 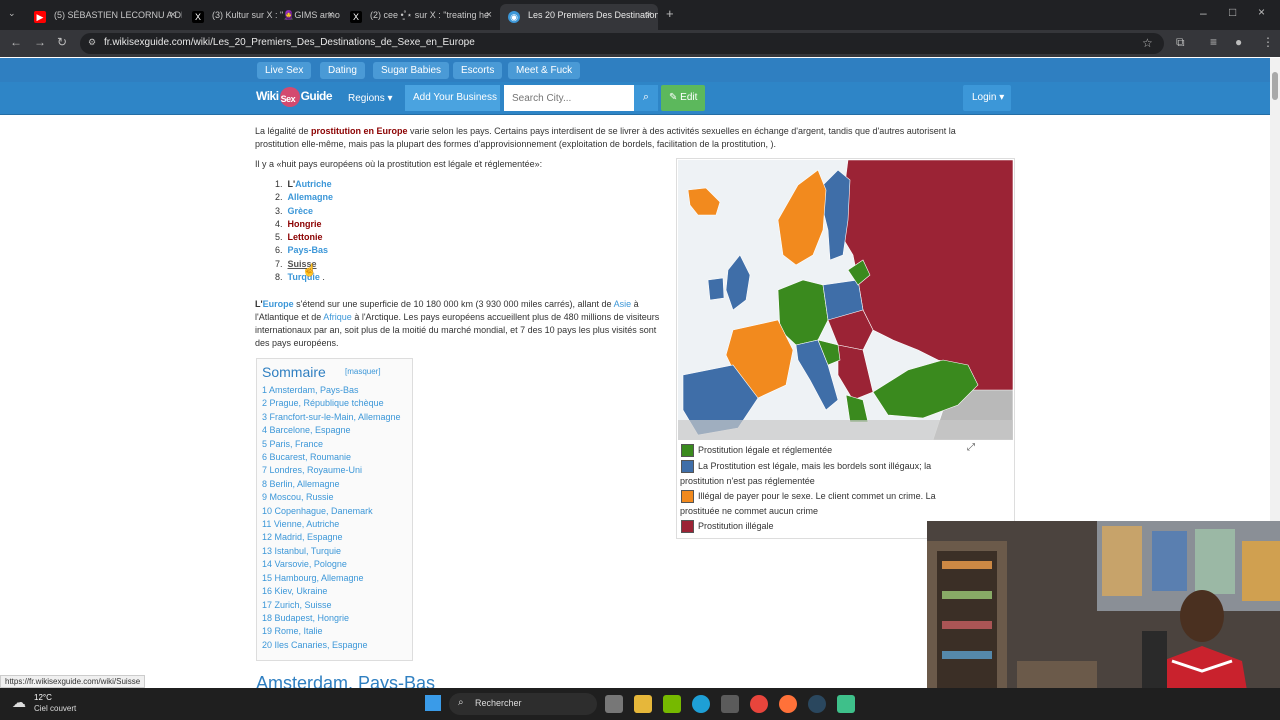 I want to click on country-link: Pays-Bas, so click(x=308, y=250).